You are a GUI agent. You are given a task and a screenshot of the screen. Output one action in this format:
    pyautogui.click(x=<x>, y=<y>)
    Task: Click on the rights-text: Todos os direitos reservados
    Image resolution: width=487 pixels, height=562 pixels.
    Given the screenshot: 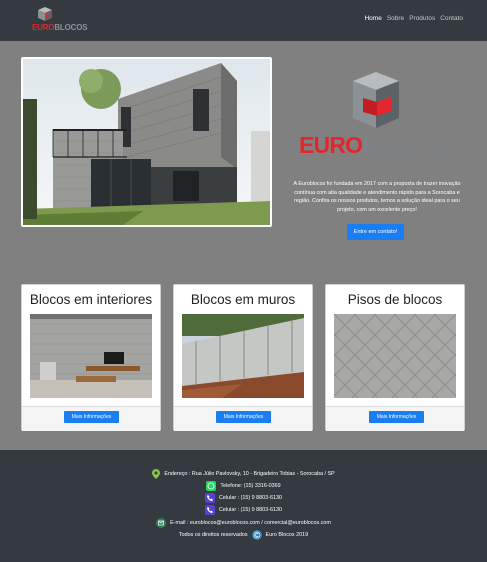 What is the action you would take?
    pyautogui.click(x=213, y=535)
    